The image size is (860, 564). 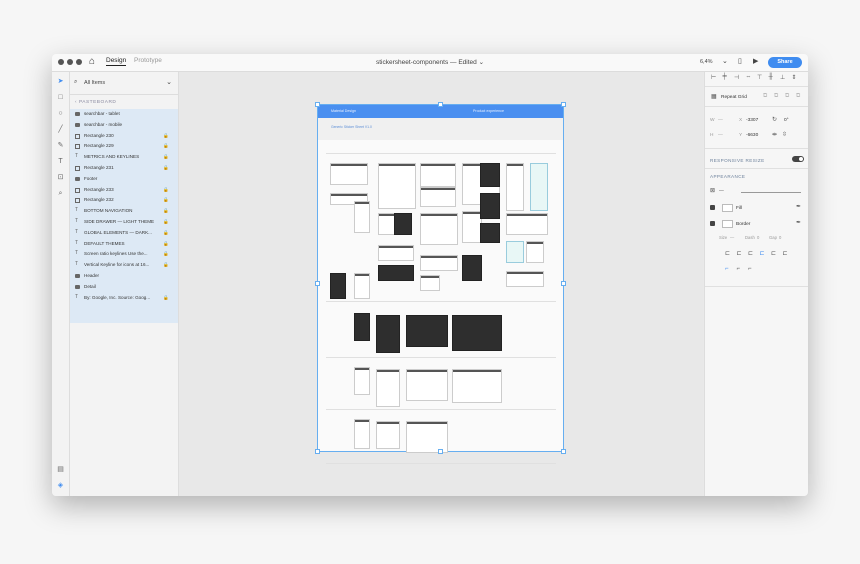 What do you see at coordinates (60, 81) in the screenshot?
I see `select-tool-icon: ➤` at bounding box center [60, 81].